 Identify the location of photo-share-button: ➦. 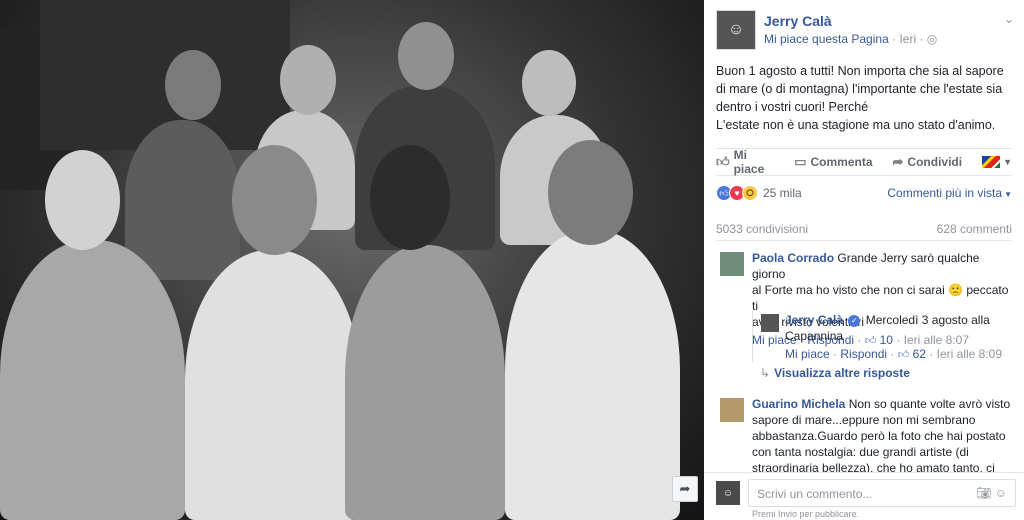
(685, 489).